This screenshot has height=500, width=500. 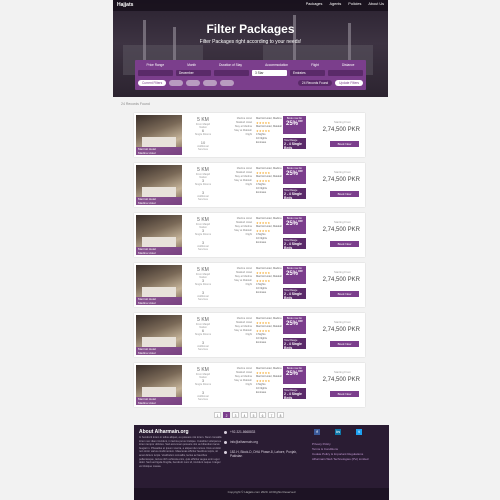 I want to click on brand-logo: Hajjats, so click(x=125, y=5).